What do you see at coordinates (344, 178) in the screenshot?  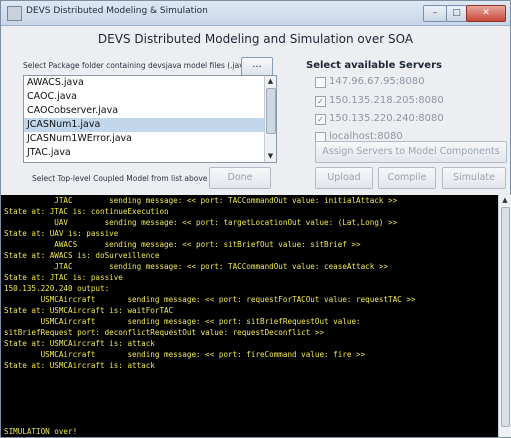 I see `upload-button: Upload` at bounding box center [344, 178].